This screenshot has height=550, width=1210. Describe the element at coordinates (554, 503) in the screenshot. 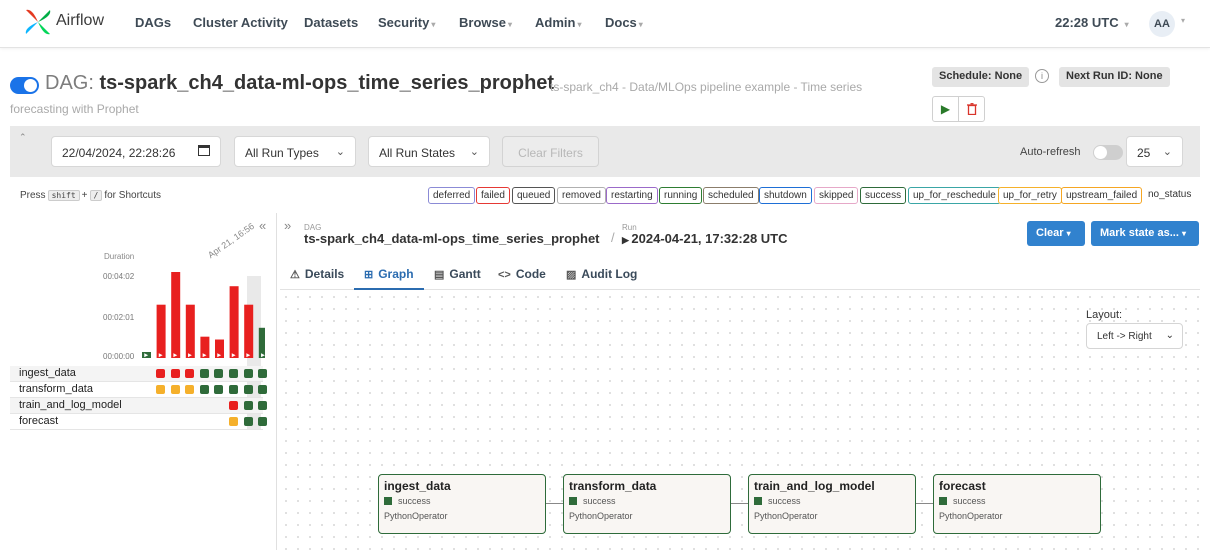

I see `graph-edge` at that location.